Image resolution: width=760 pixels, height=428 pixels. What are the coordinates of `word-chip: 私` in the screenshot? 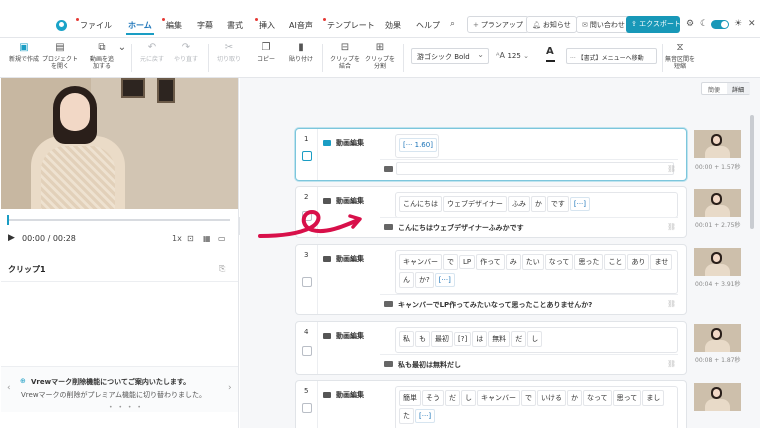 It's located at (406, 339).